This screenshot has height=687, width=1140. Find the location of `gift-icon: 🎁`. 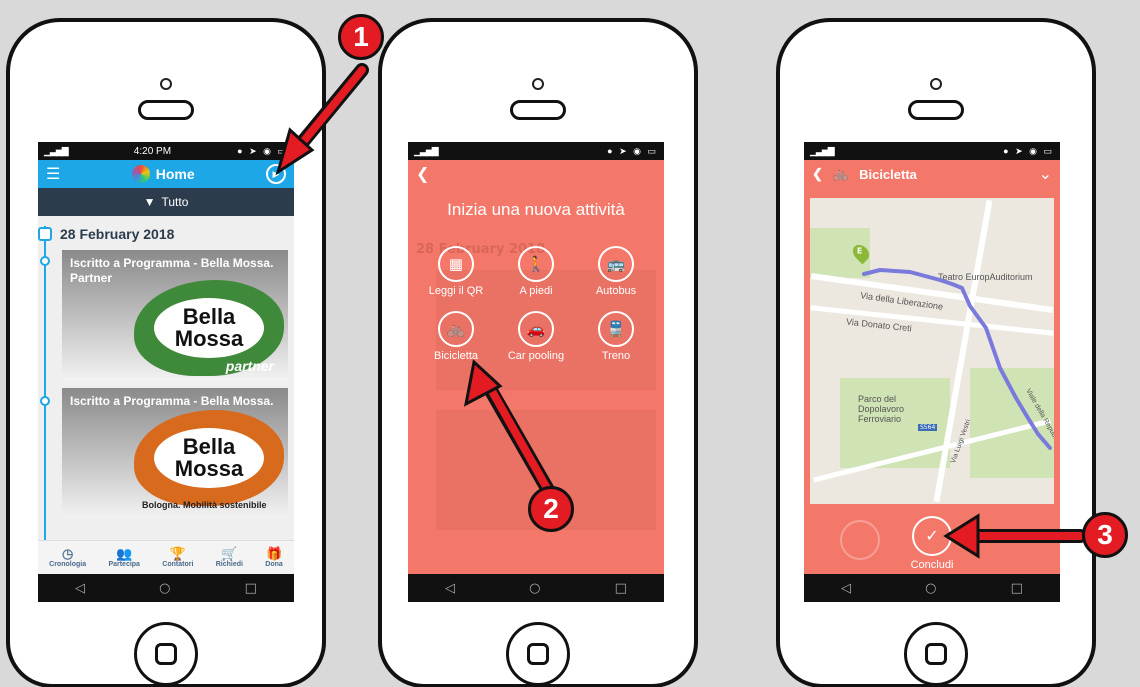

gift-icon: 🎁 is located at coordinates (274, 553).